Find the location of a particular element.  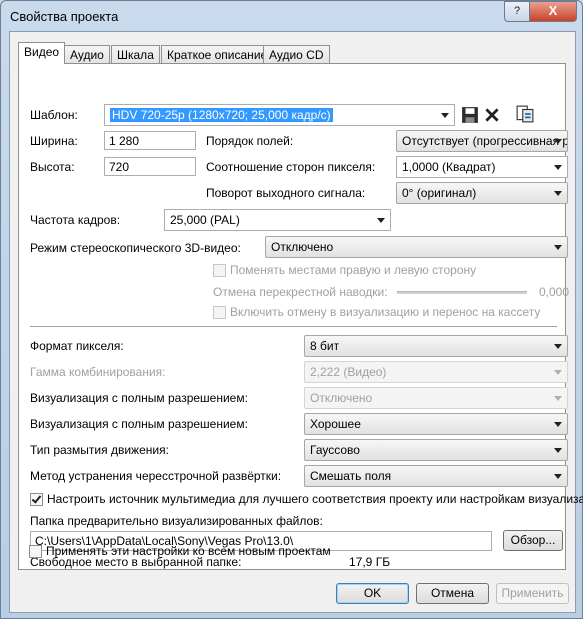

deinterlace-combo: Смешать поля is located at coordinates (436, 476).